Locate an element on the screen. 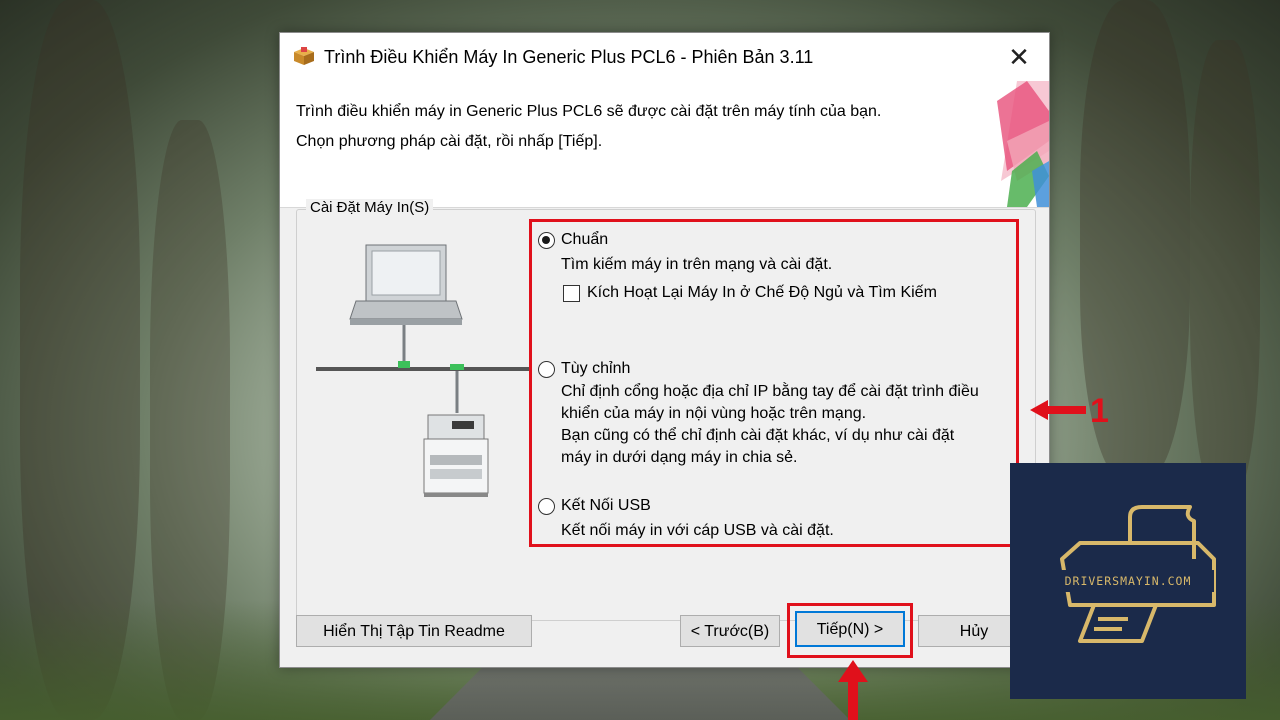 Image resolution: width=1280 pixels, height=720 pixels. radio-custom is located at coordinates (546, 369).